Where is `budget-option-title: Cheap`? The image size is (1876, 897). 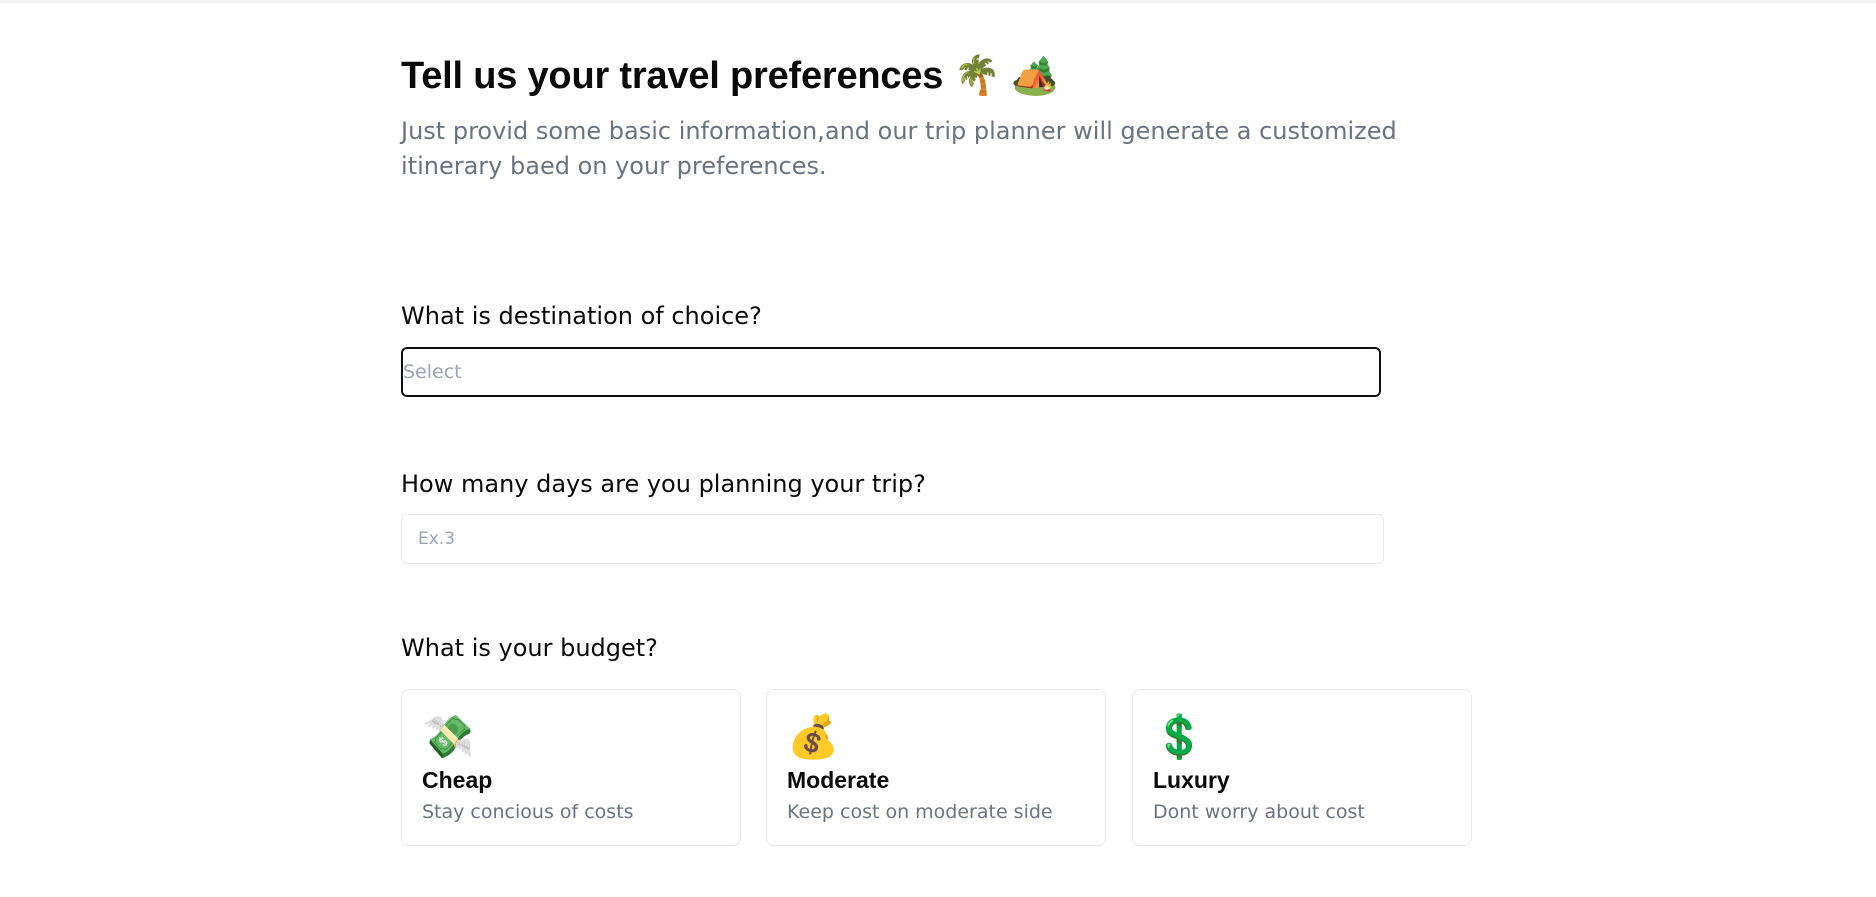 budget-option-title: Cheap is located at coordinates (457, 780).